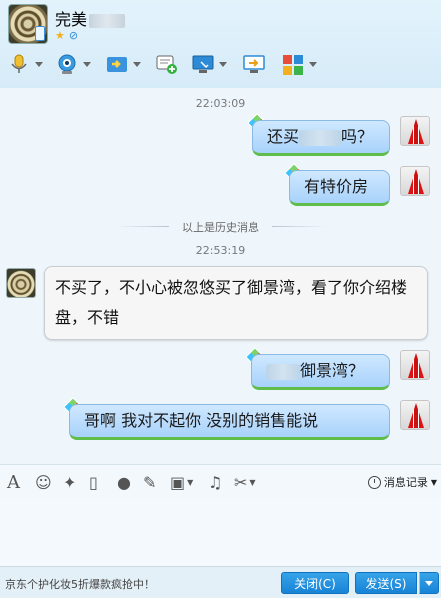  I want to click on video-call-button, so click(73, 64).